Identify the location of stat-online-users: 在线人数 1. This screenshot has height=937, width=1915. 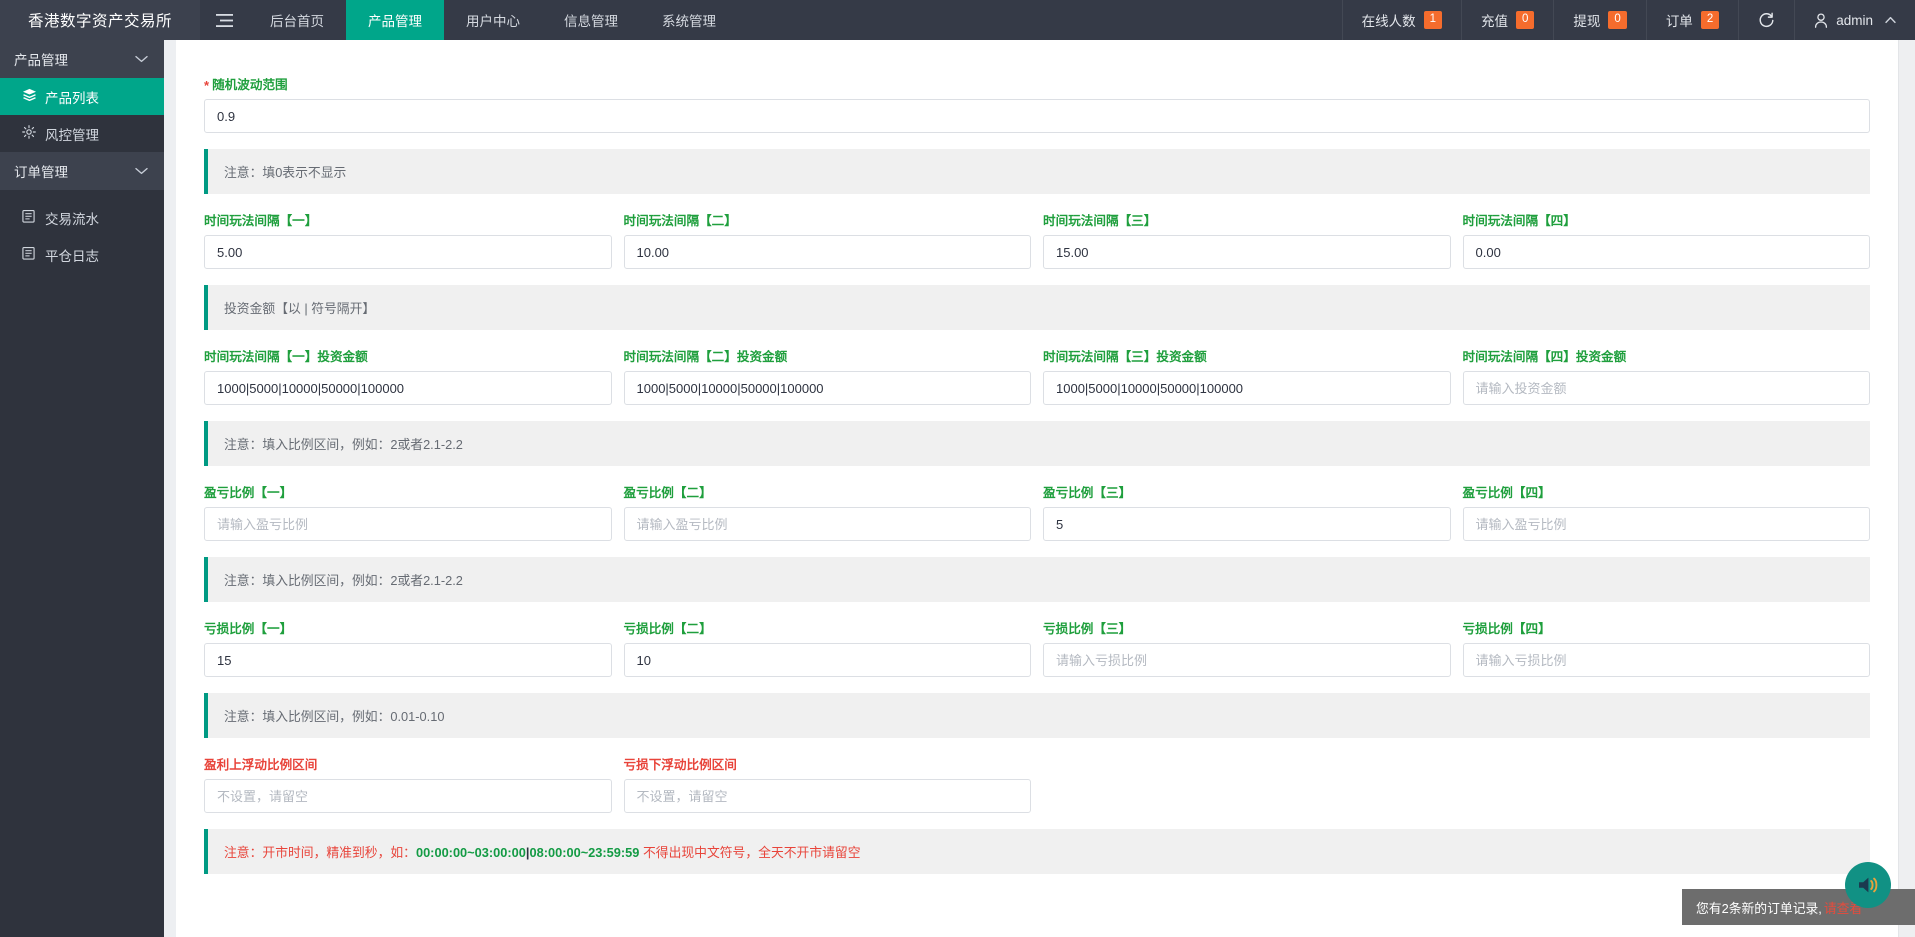
(1401, 20).